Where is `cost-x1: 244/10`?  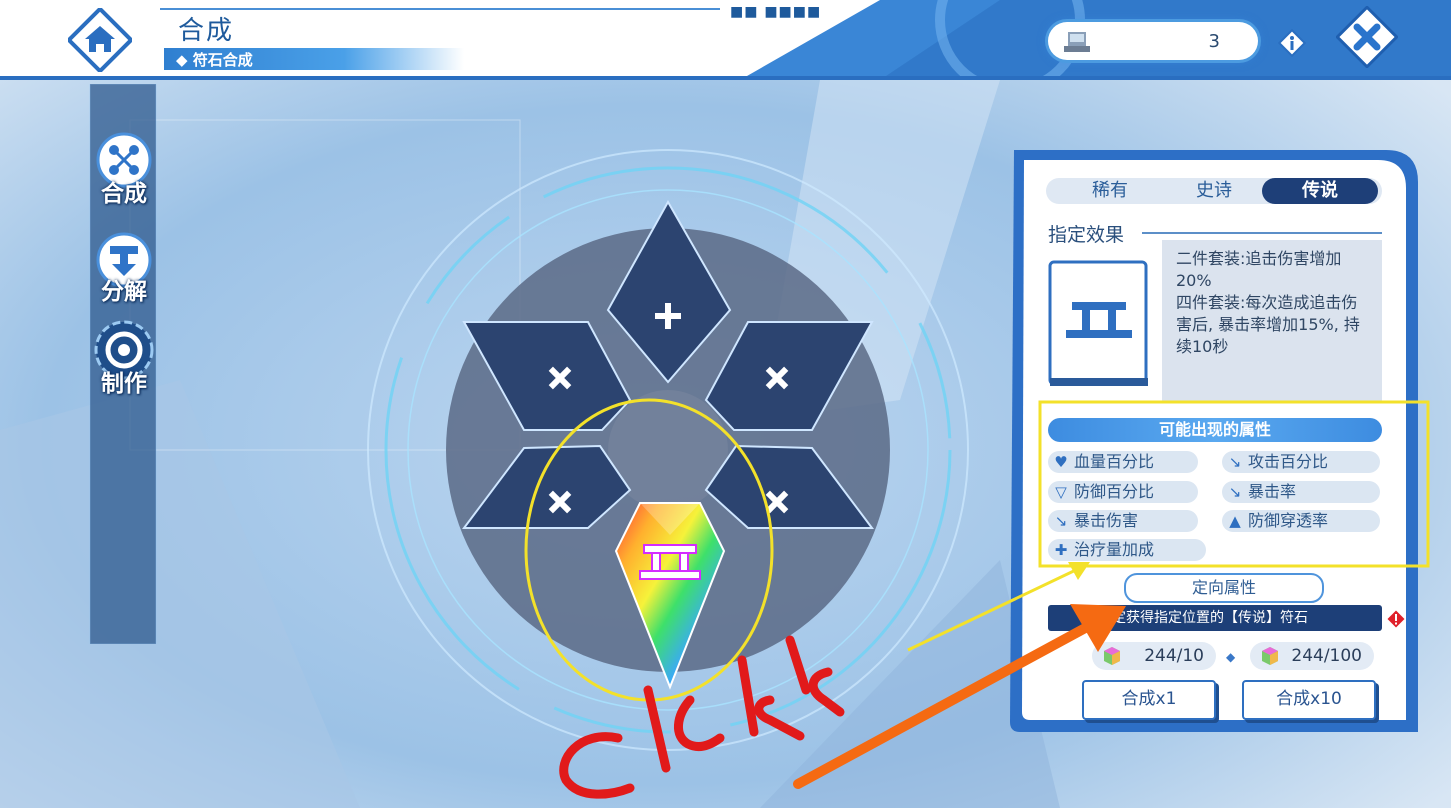
cost-x1: 244/10 is located at coordinates (1154, 656).